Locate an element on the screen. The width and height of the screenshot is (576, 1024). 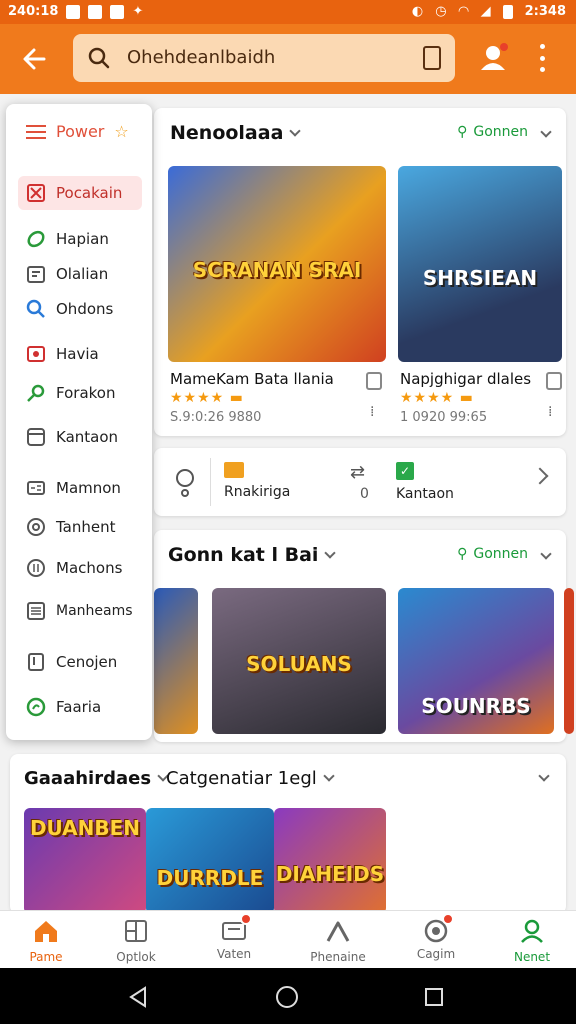
nav-vaten: Vaten is located at coordinates (234, 937).